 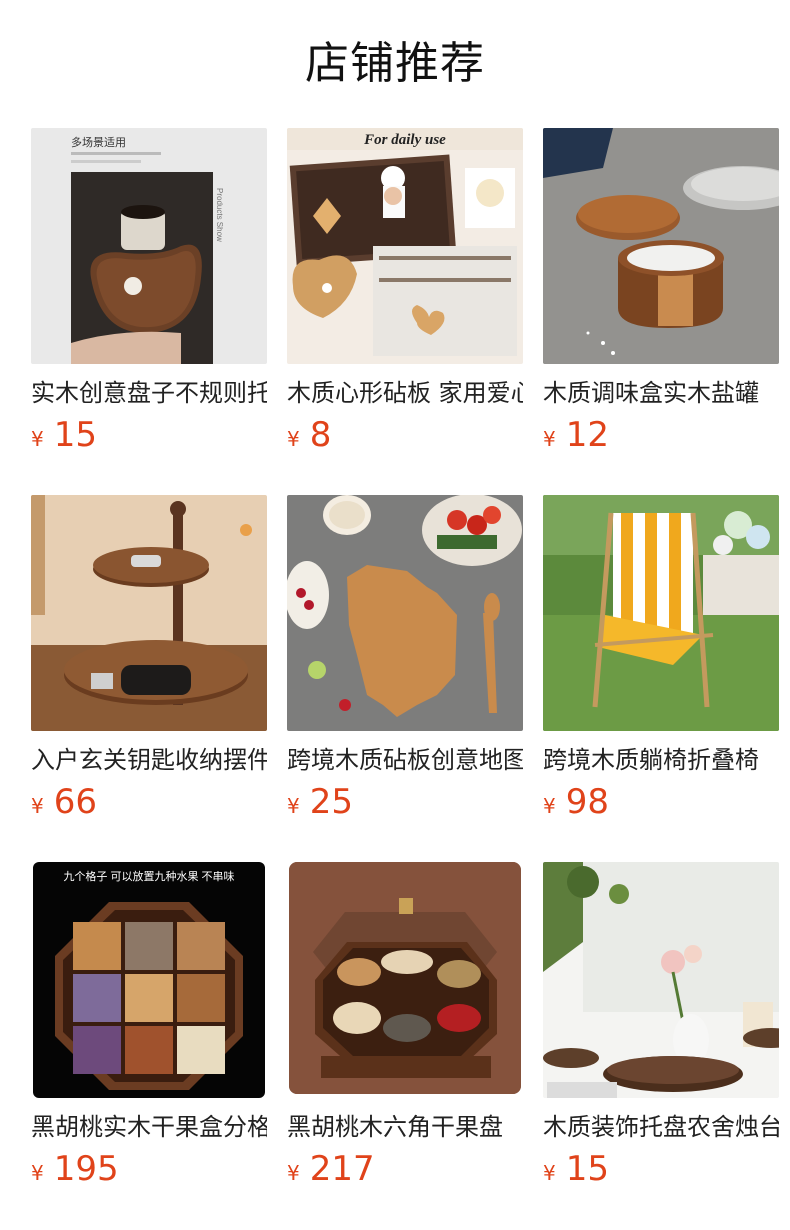 I want to click on product-name: 跨境木质砧板创意地图, so click(x=405, y=760).